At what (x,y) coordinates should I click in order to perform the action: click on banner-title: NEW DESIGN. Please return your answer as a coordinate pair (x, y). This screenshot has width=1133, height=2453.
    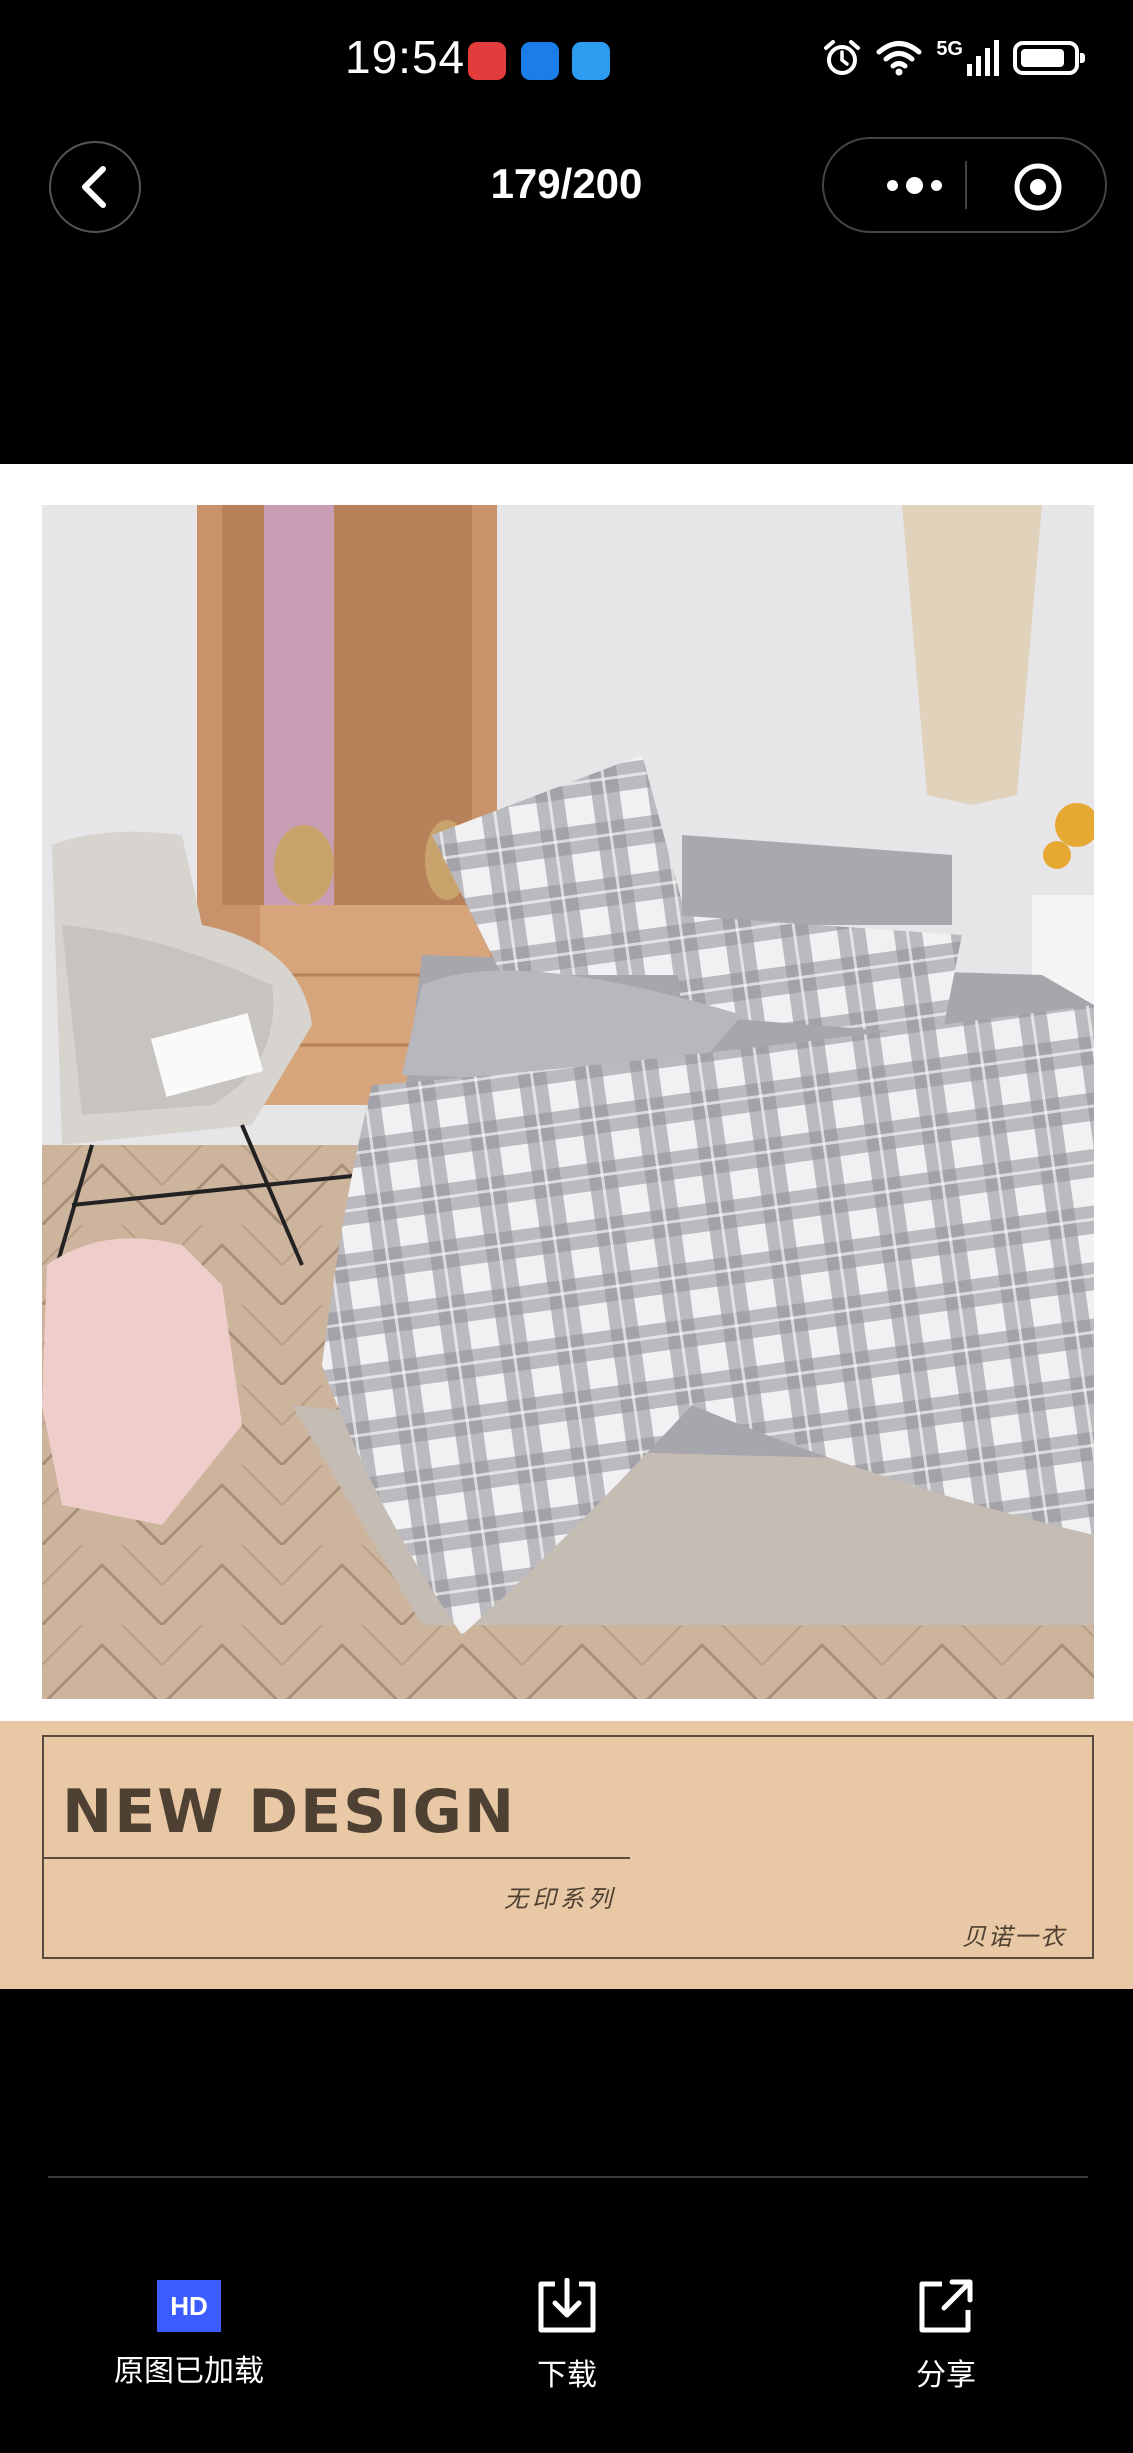
    Looking at the image, I should click on (289, 1812).